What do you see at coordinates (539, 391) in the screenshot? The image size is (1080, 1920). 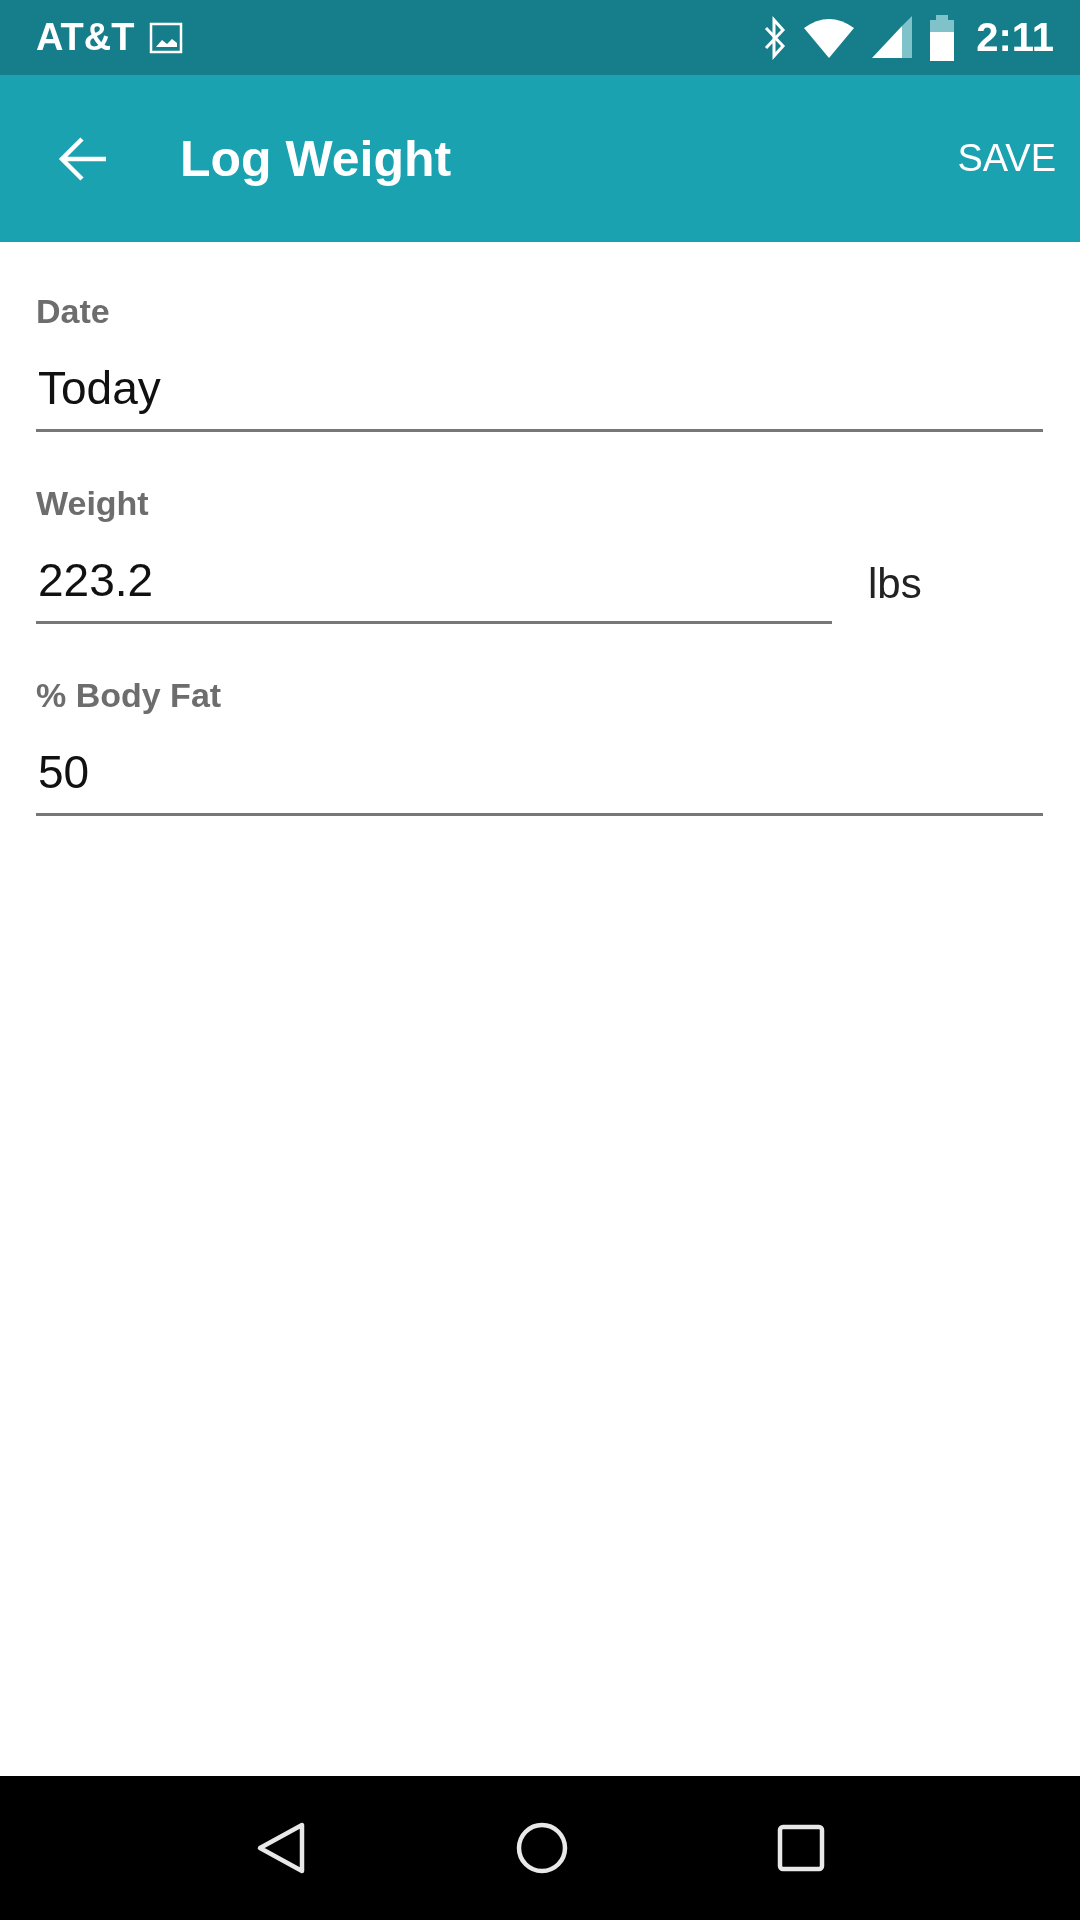 I see `input-field: Today` at bounding box center [539, 391].